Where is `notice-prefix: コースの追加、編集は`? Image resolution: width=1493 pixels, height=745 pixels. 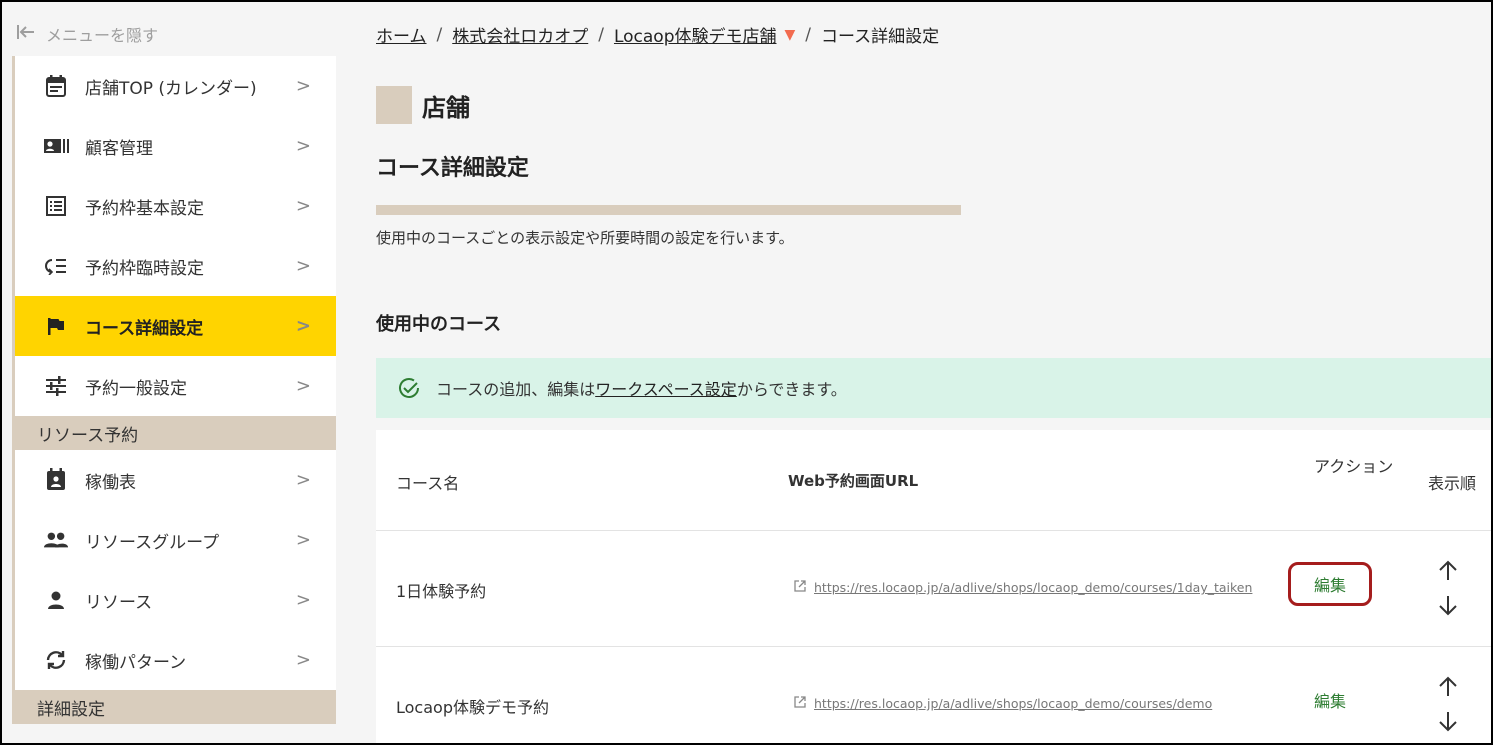
notice-prefix: コースの追加、編集は is located at coordinates (516, 389).